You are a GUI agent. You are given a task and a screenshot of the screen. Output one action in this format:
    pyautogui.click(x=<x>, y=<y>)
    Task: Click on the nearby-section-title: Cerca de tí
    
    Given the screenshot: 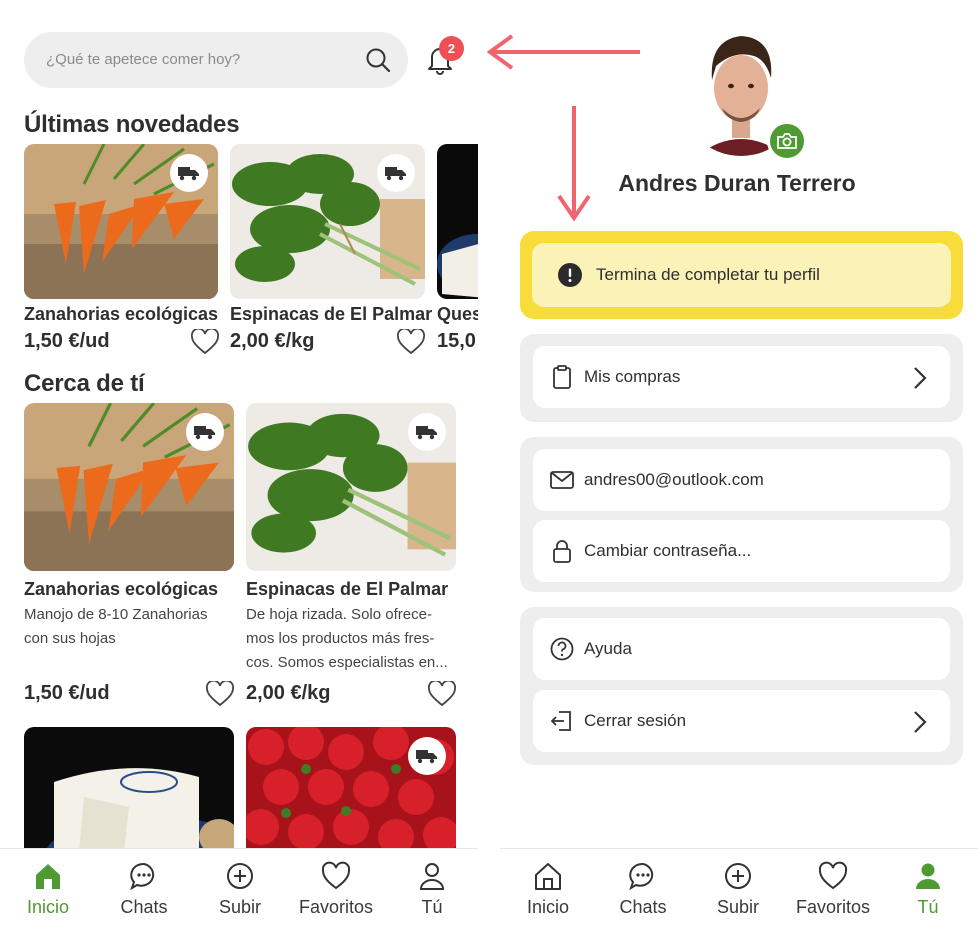 What is the action you would take?
    pyautogui.click(x=84, y=383)
    